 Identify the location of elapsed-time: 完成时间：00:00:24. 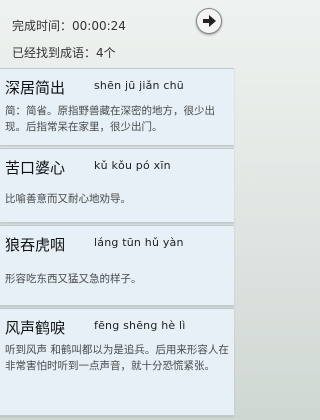
(69, 26).